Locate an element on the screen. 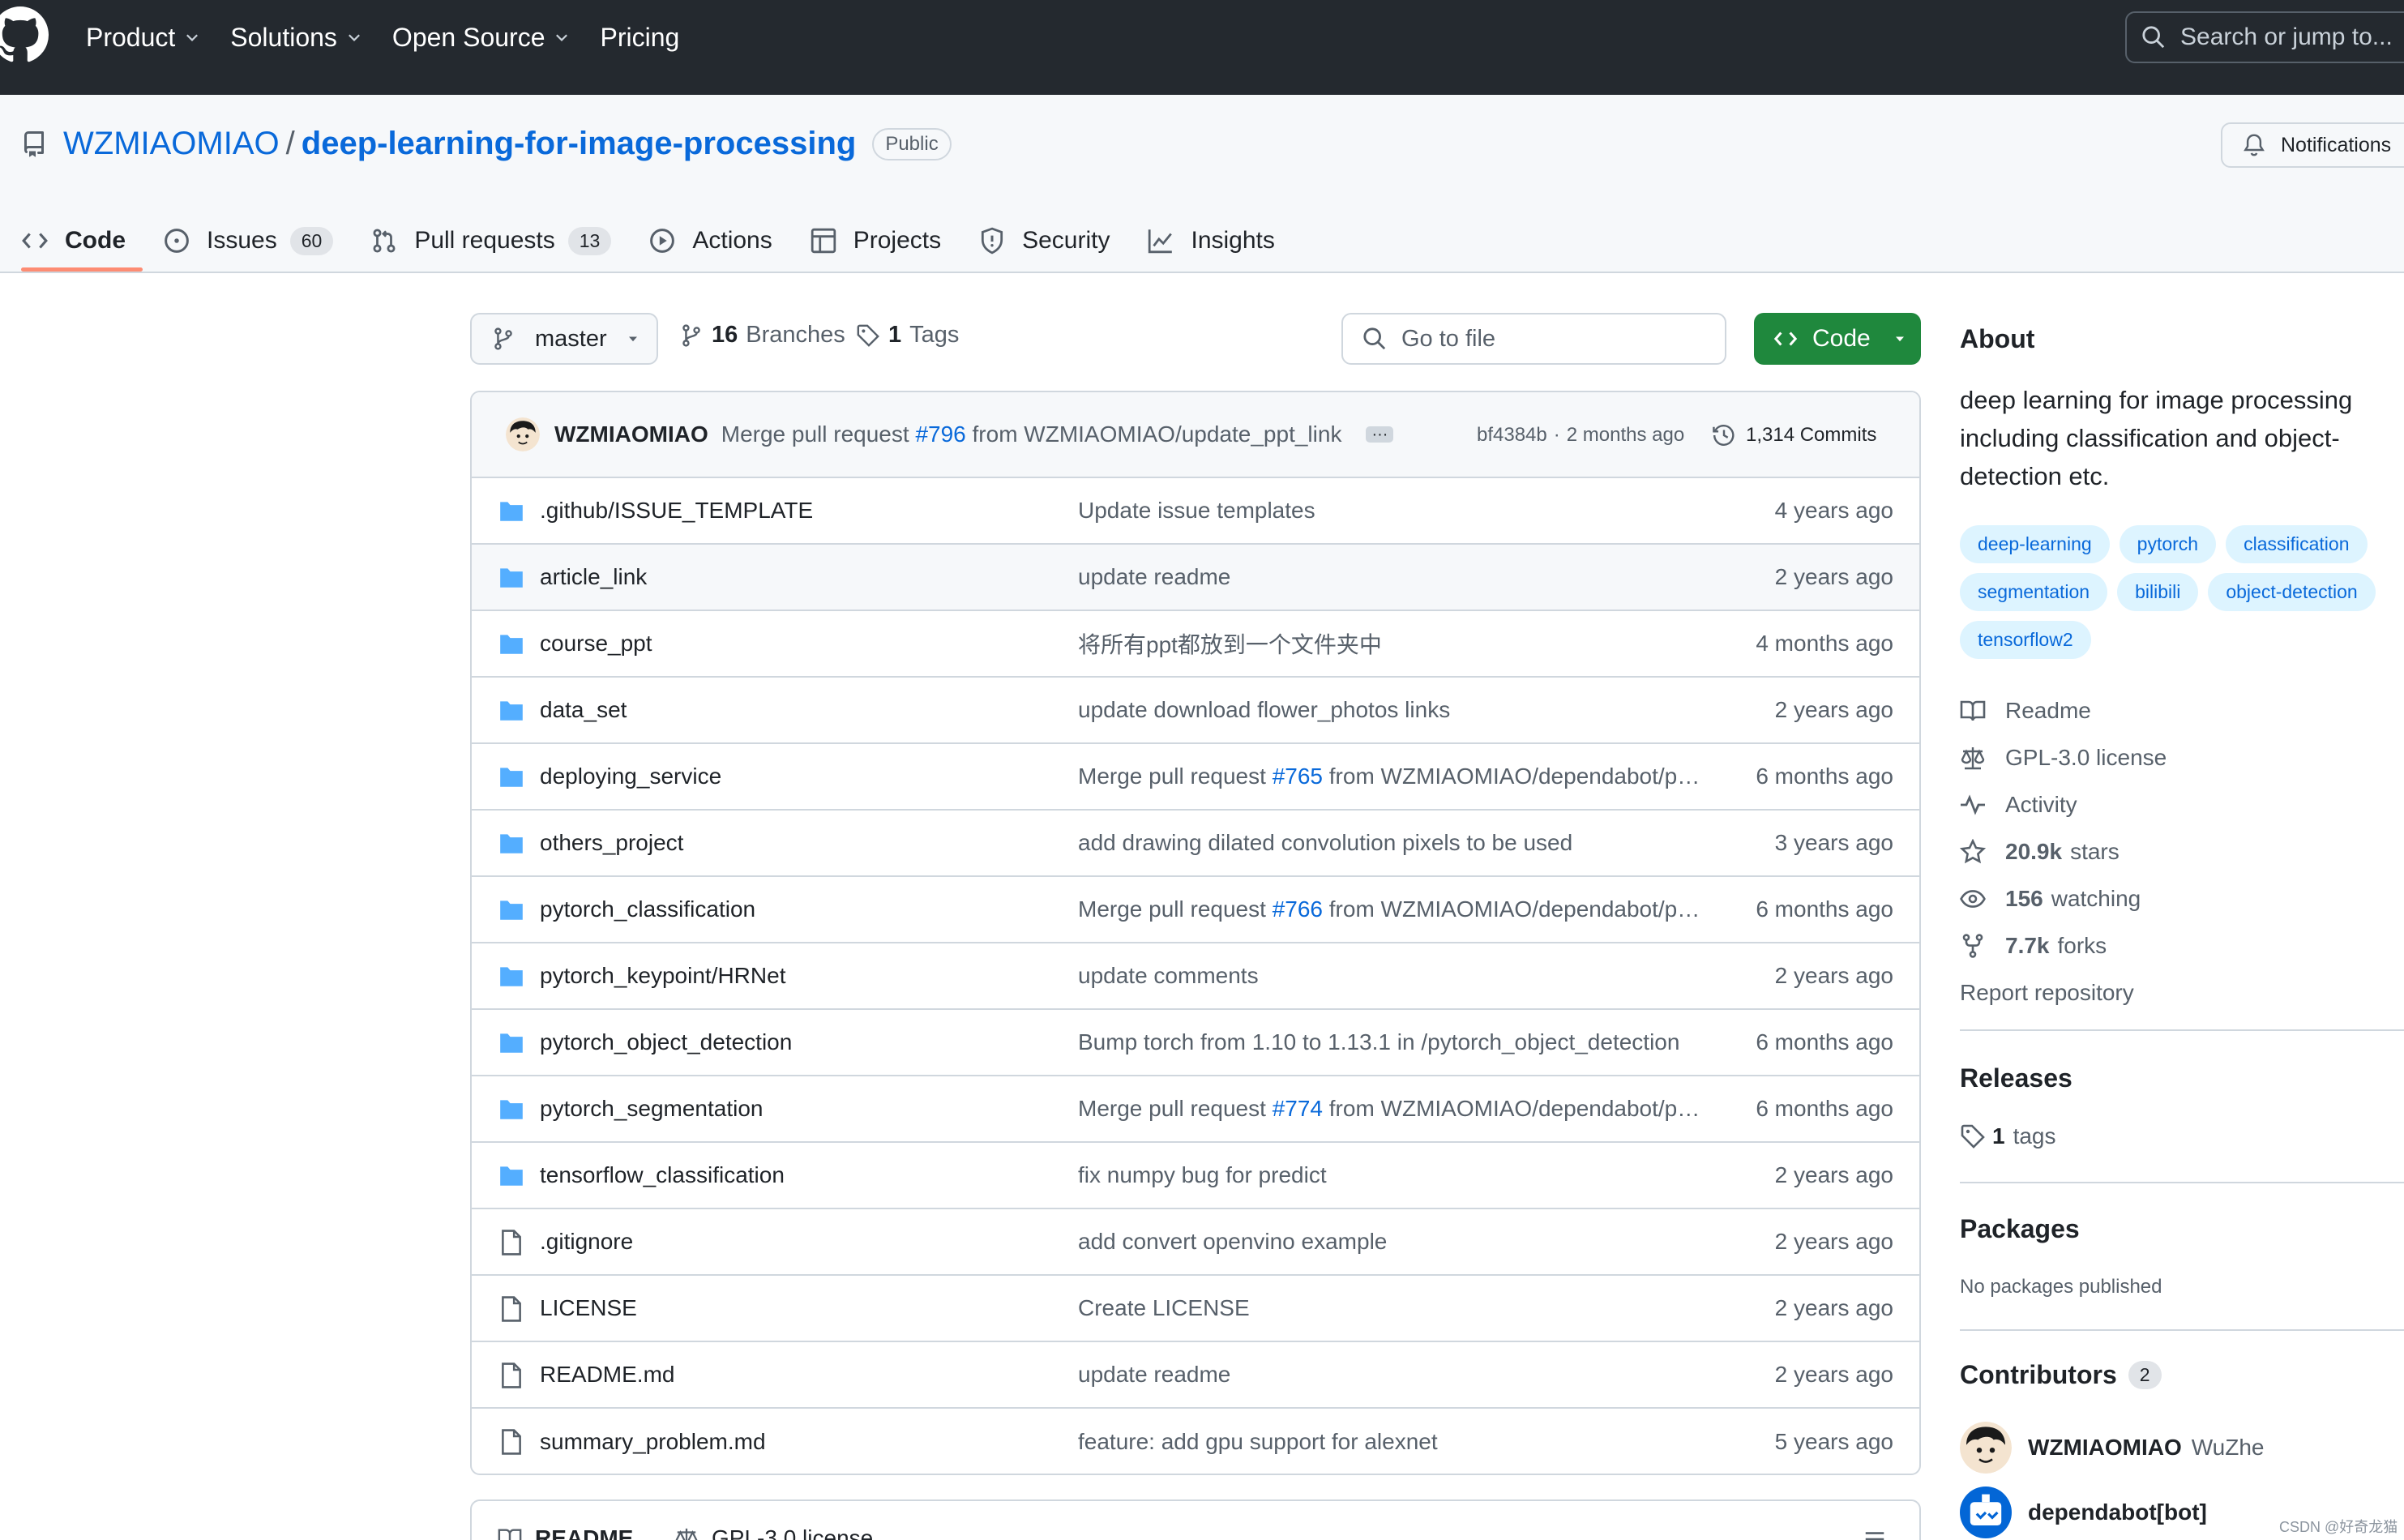  commit-pr-link: #796 is located at coordinates (940, 434).